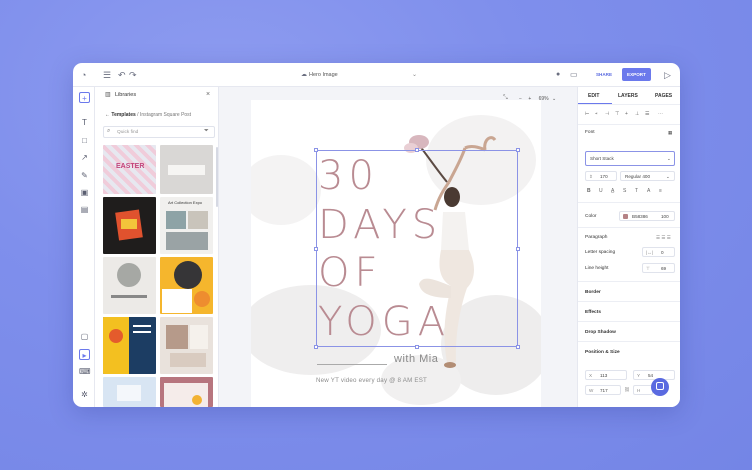 Image resolution: width=752 pixels, height=470 pixels. I want to click on position-x-input: X 113, so click(606, 375).